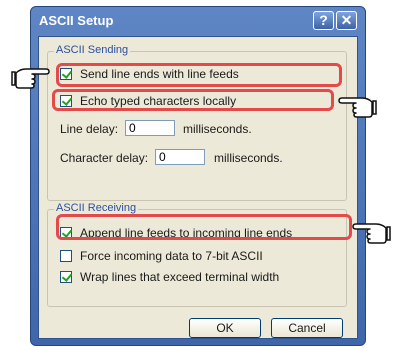 Image resolution: width=395 pixels, height=351 pixels. What do you see at coordinates (150, 128) in the screenshot?
I see `line-delay-input` at bounding box center [150, 128].